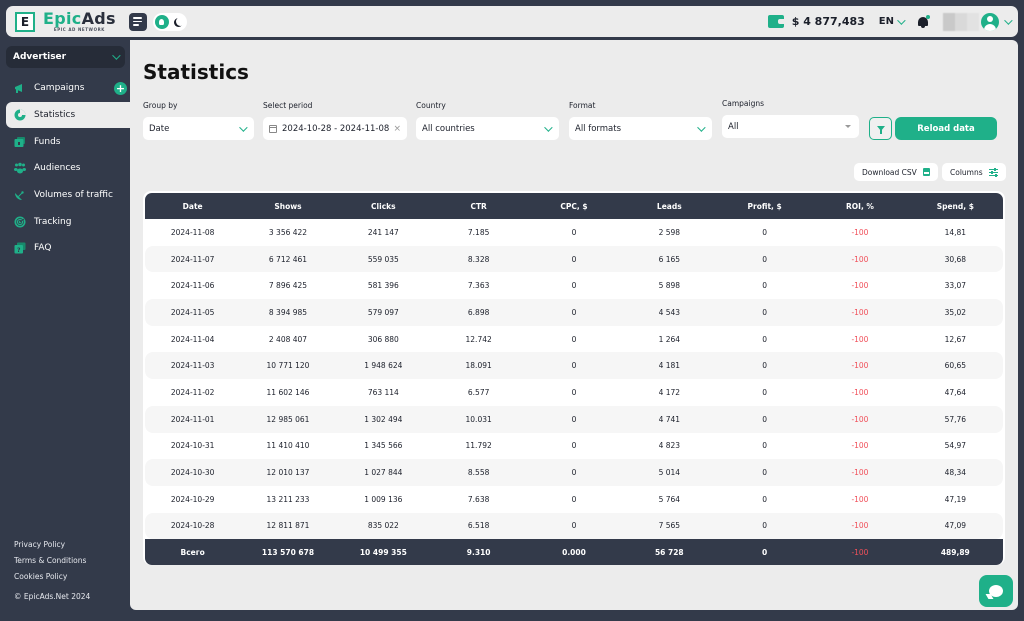 The height and width of the screenshot is (621, 1024). Describe the element at coordinates (955, 232) in the screenshot. I see `cell-spend: 14,81` at that location.